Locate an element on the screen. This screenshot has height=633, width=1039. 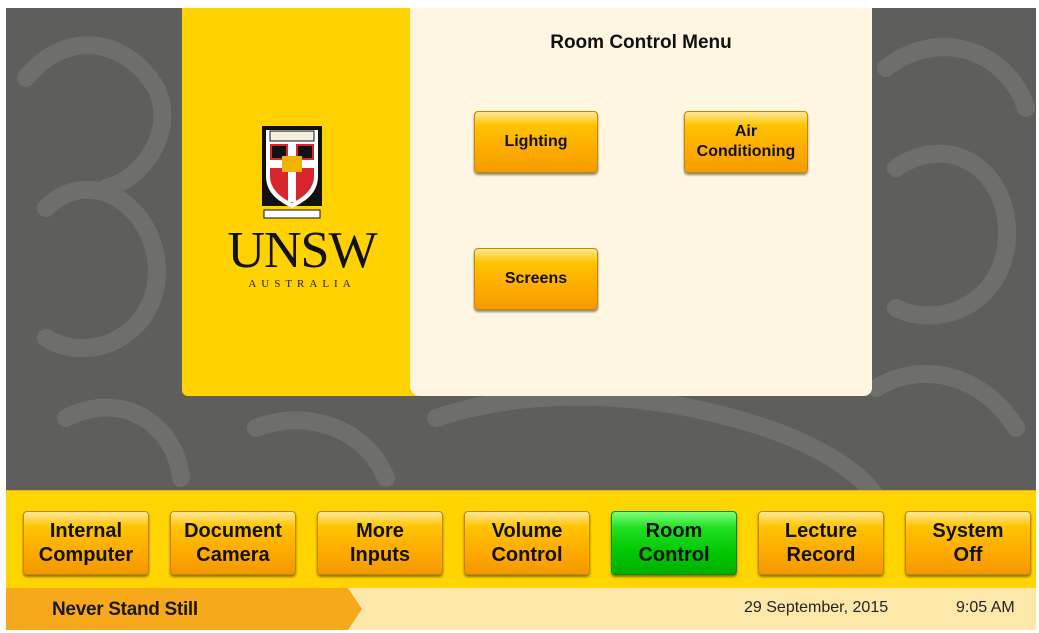
air-conditioning-button: Air Conditioning is located at coordinates (746, 142).